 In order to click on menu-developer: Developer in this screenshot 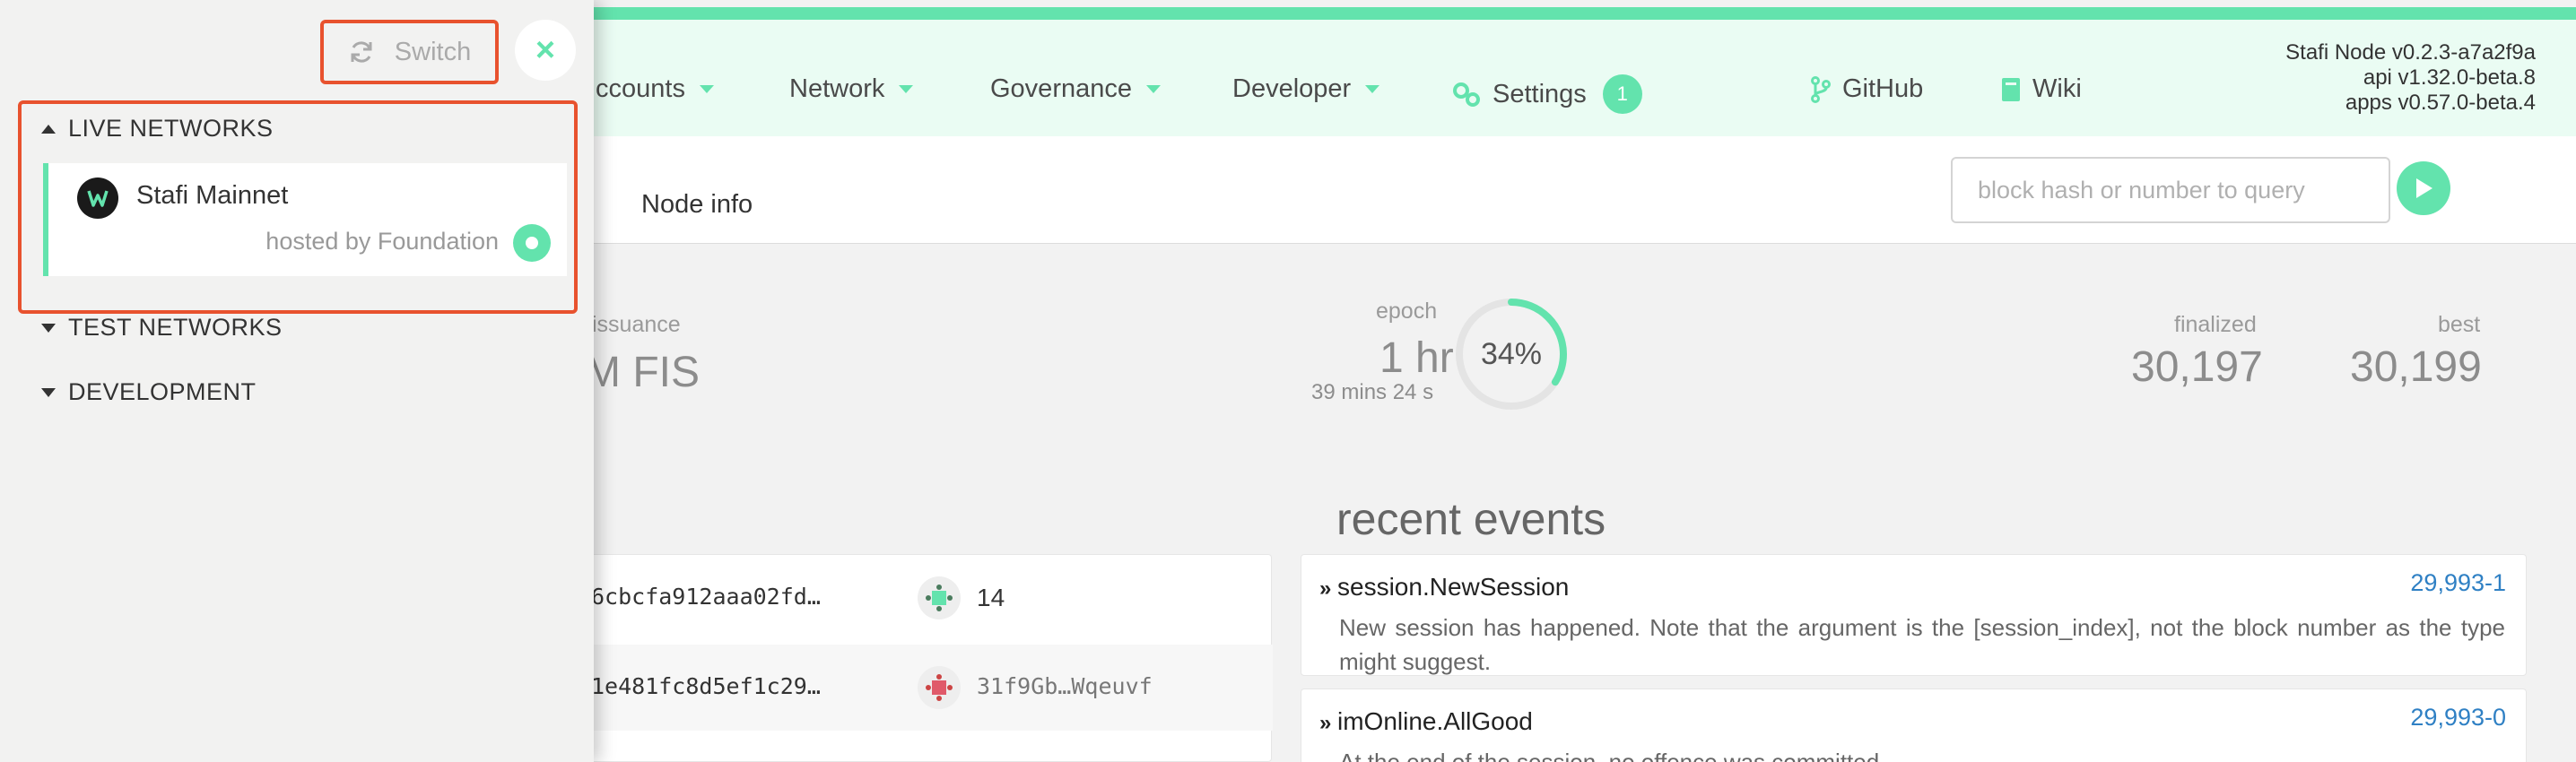, I will do `click(1306, 89)`.